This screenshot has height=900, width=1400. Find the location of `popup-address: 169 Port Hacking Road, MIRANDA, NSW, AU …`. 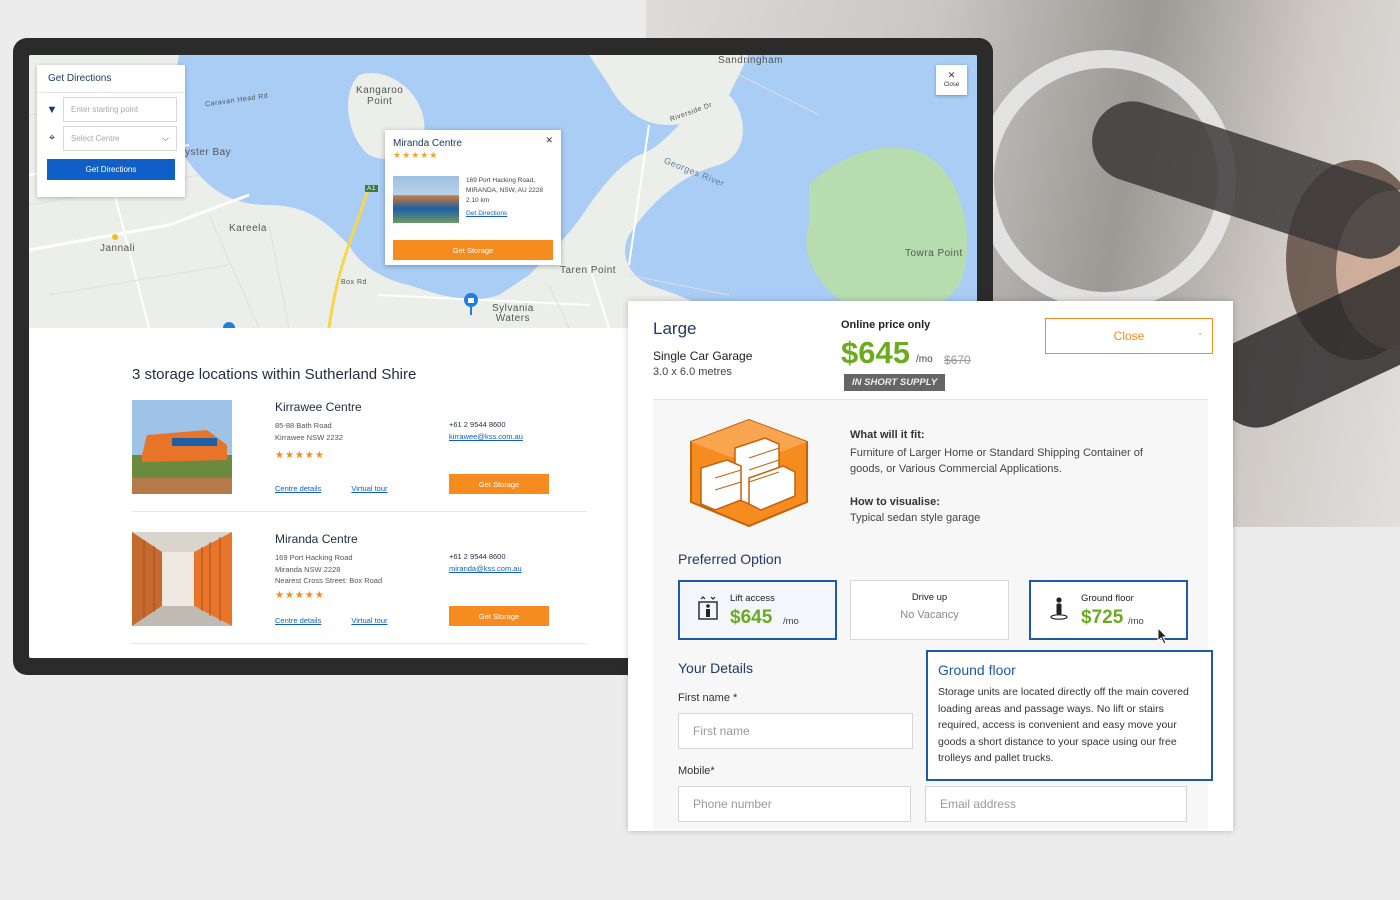

popup-address: 169 Port Hacking Road, MIRANDA, NSW, AU … is located at coordinates (504, 190).